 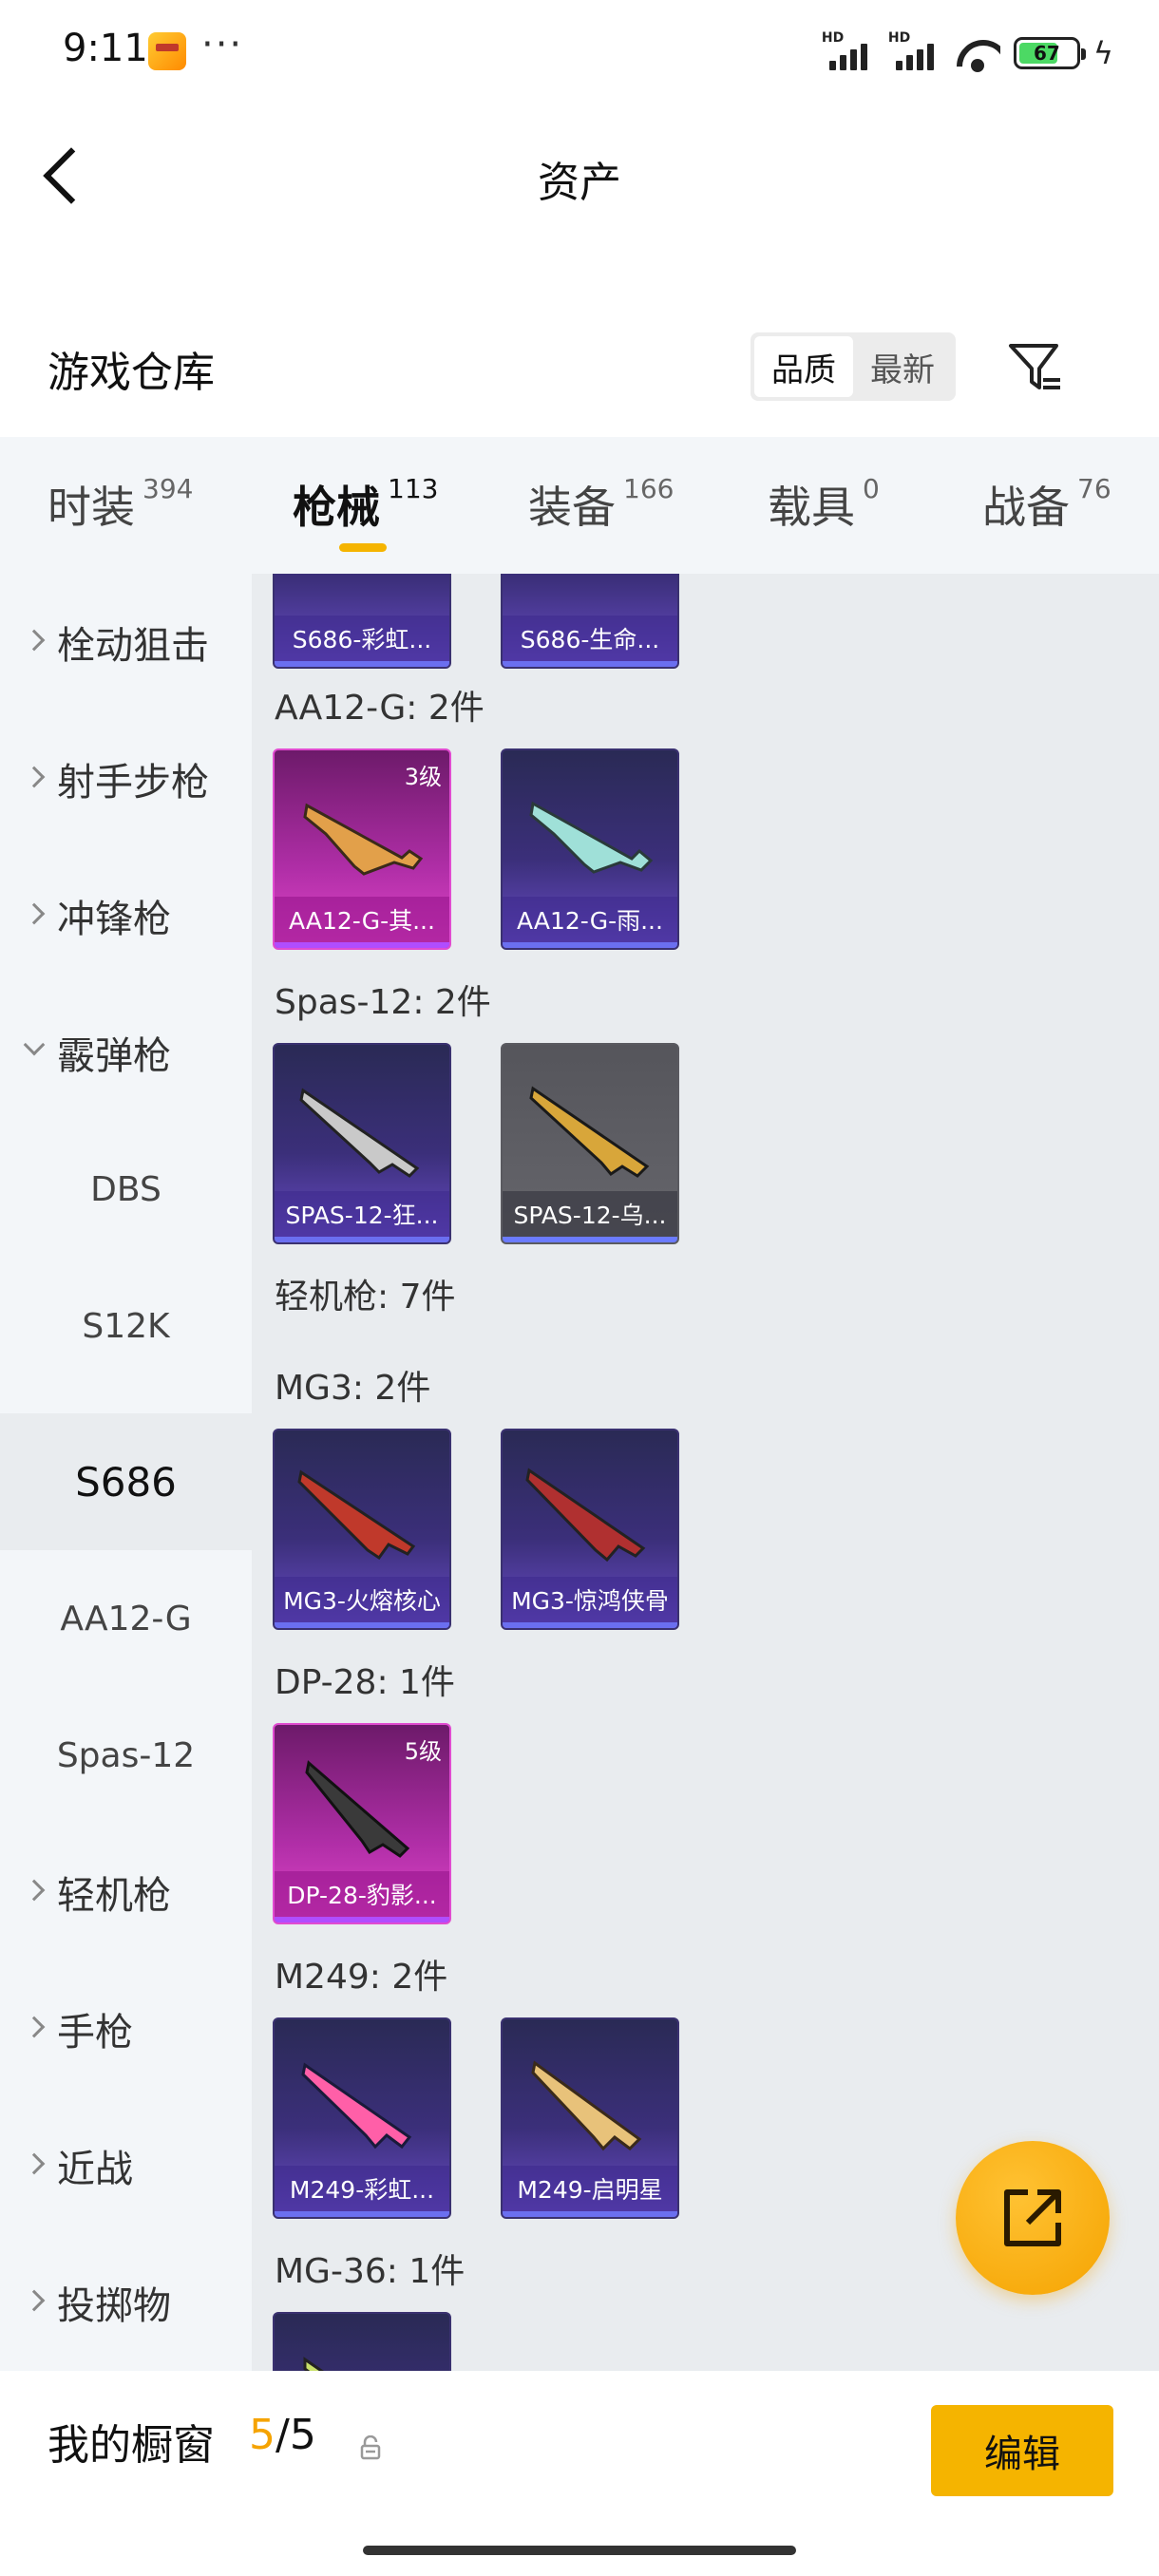 I want to click on sidebar-item-label: 手枪, so click(x=95, y=2033).